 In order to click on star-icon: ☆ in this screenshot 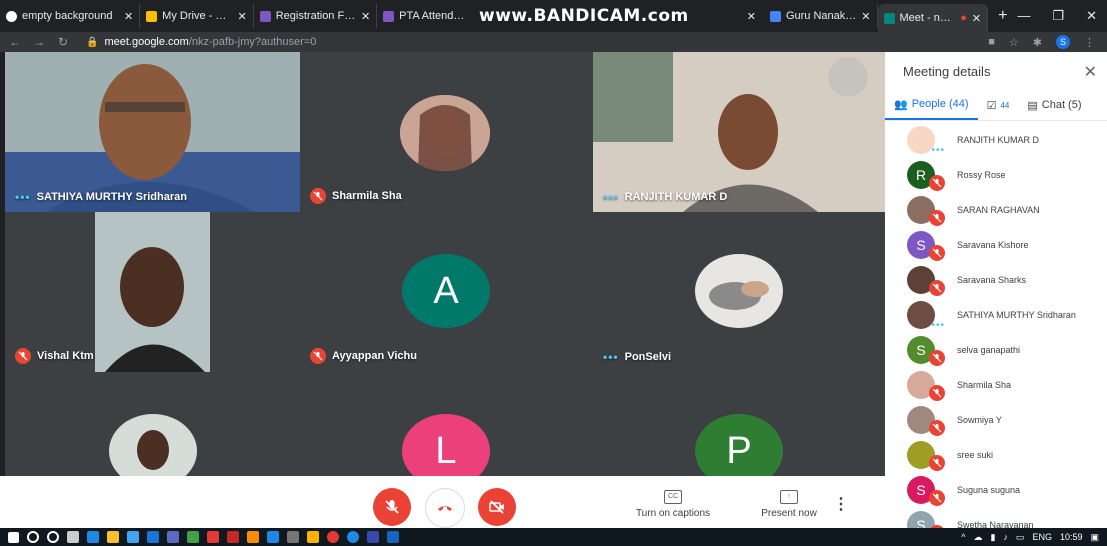, I will do `click(1014, 42)`.